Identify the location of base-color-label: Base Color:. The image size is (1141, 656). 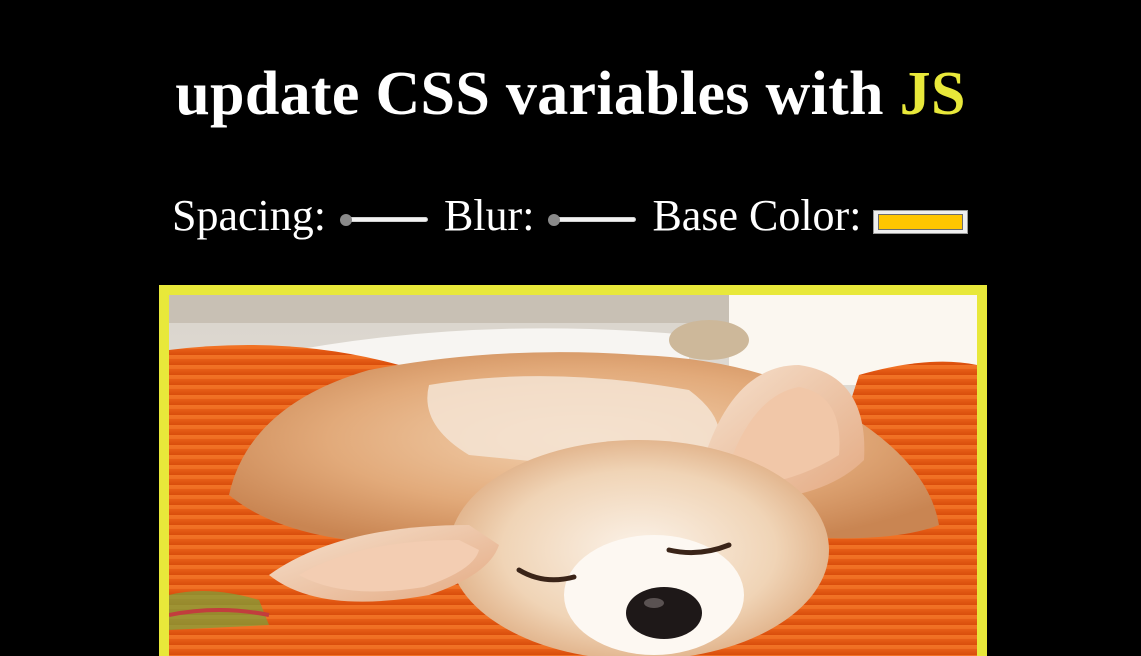
(757, 215).